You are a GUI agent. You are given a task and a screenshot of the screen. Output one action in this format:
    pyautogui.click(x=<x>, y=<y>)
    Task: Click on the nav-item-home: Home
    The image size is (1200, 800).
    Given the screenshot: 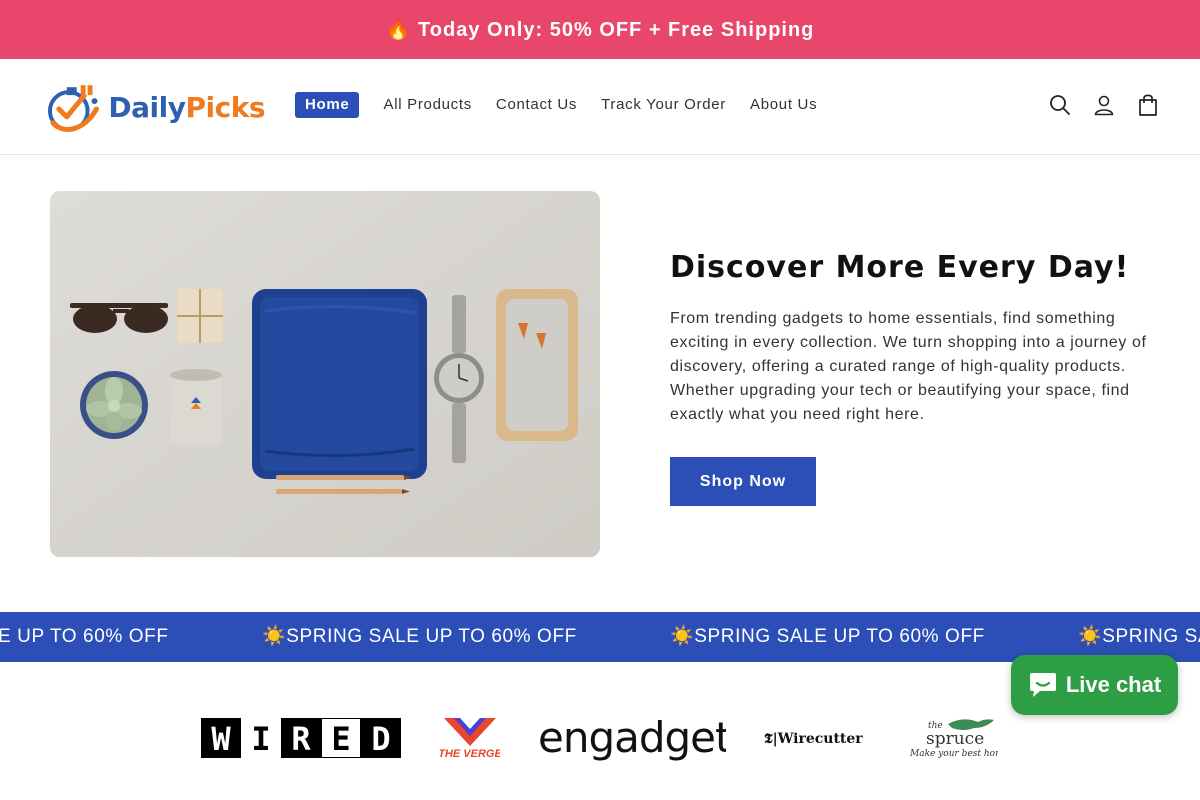 What is the action you would take?
    pyautogui.click(x=327, y=105)
    